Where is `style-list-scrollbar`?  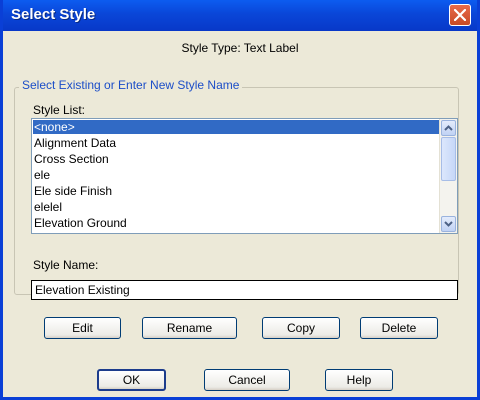 style-list-scrollbar is located at coordinates (448, 176).